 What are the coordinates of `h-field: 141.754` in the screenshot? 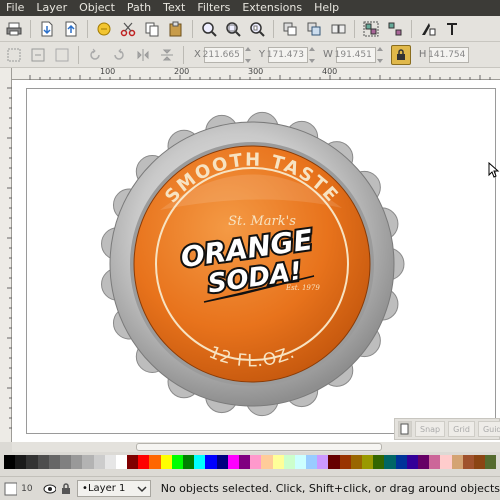 It's located at (449, 54).